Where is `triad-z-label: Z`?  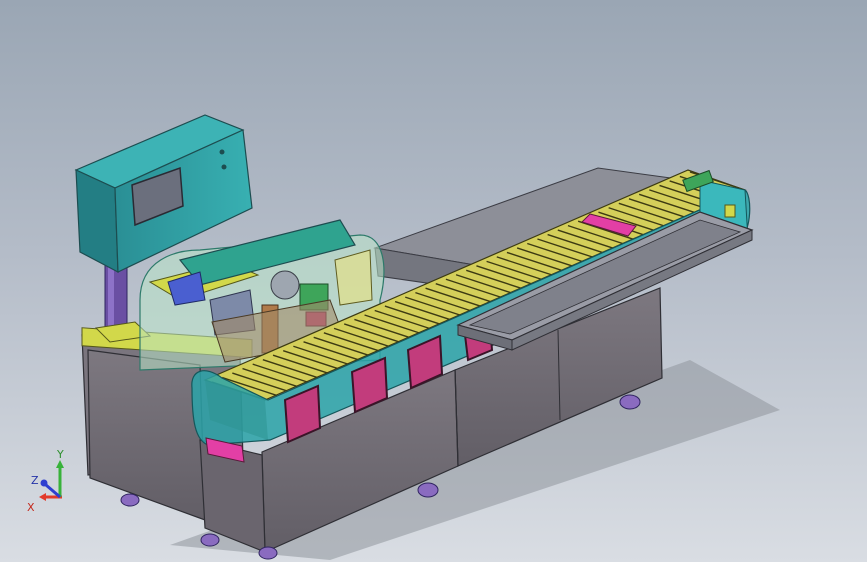
triad-z-label: Z is located at coordinates (35, 480).